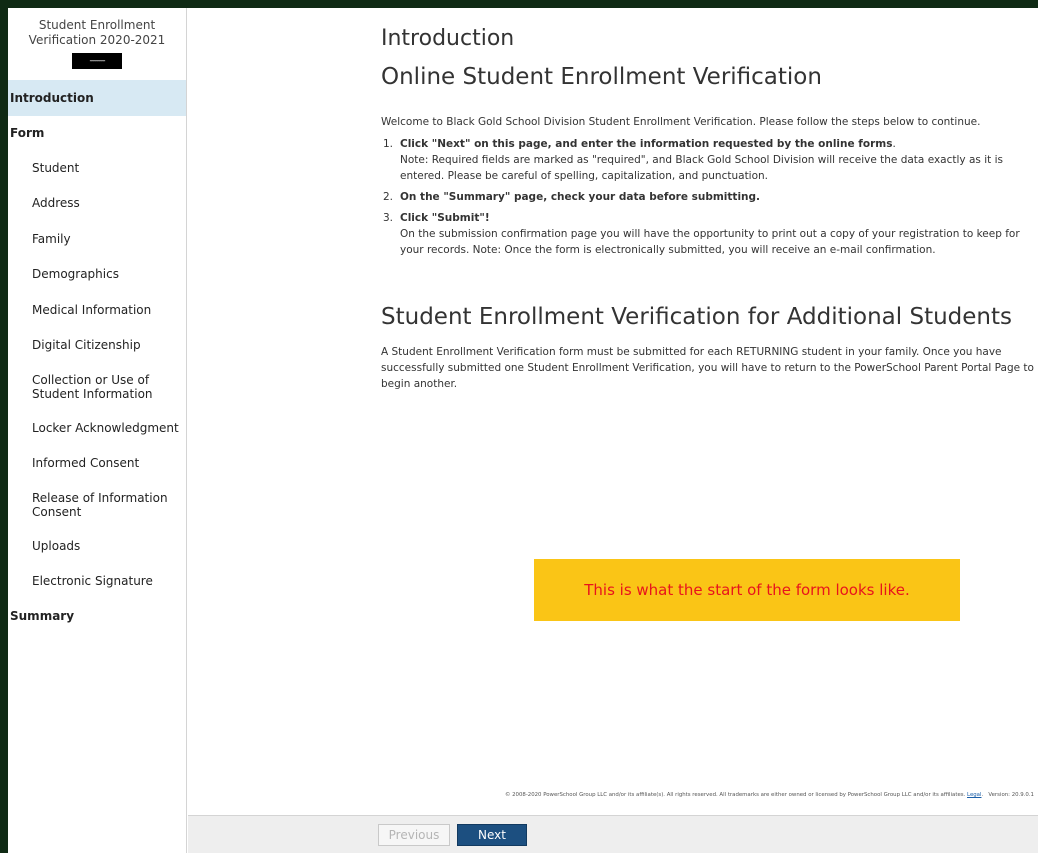  What do you see at coordinates (97, 204) in the screenshot?
I see `sidebar-item-address: Address` at bounding box center [97, 204].